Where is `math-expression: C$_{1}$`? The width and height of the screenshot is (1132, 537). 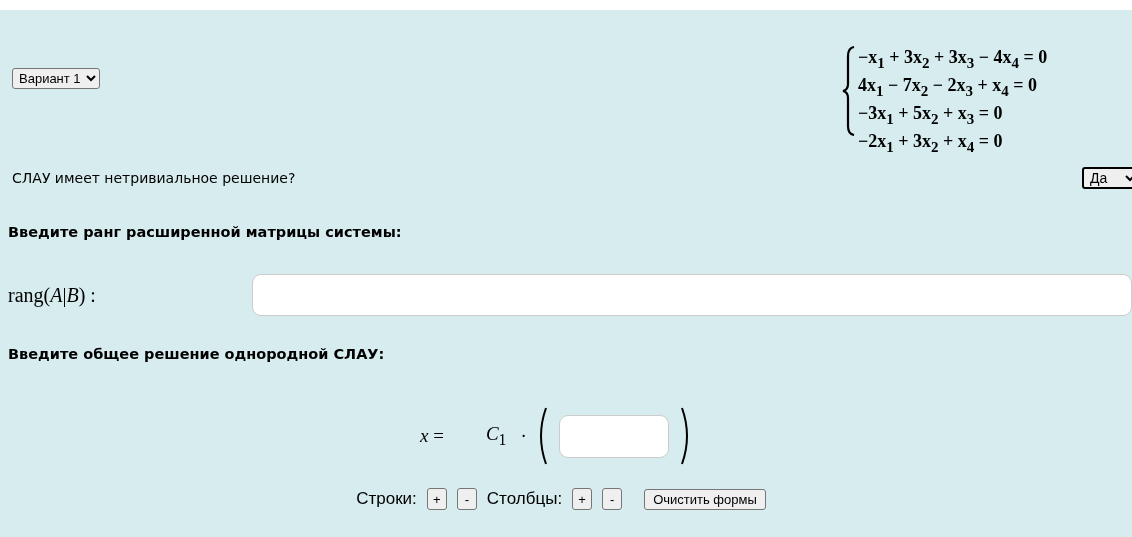 math-expression: C$_{1}$ is located at coordinates (496, 436).